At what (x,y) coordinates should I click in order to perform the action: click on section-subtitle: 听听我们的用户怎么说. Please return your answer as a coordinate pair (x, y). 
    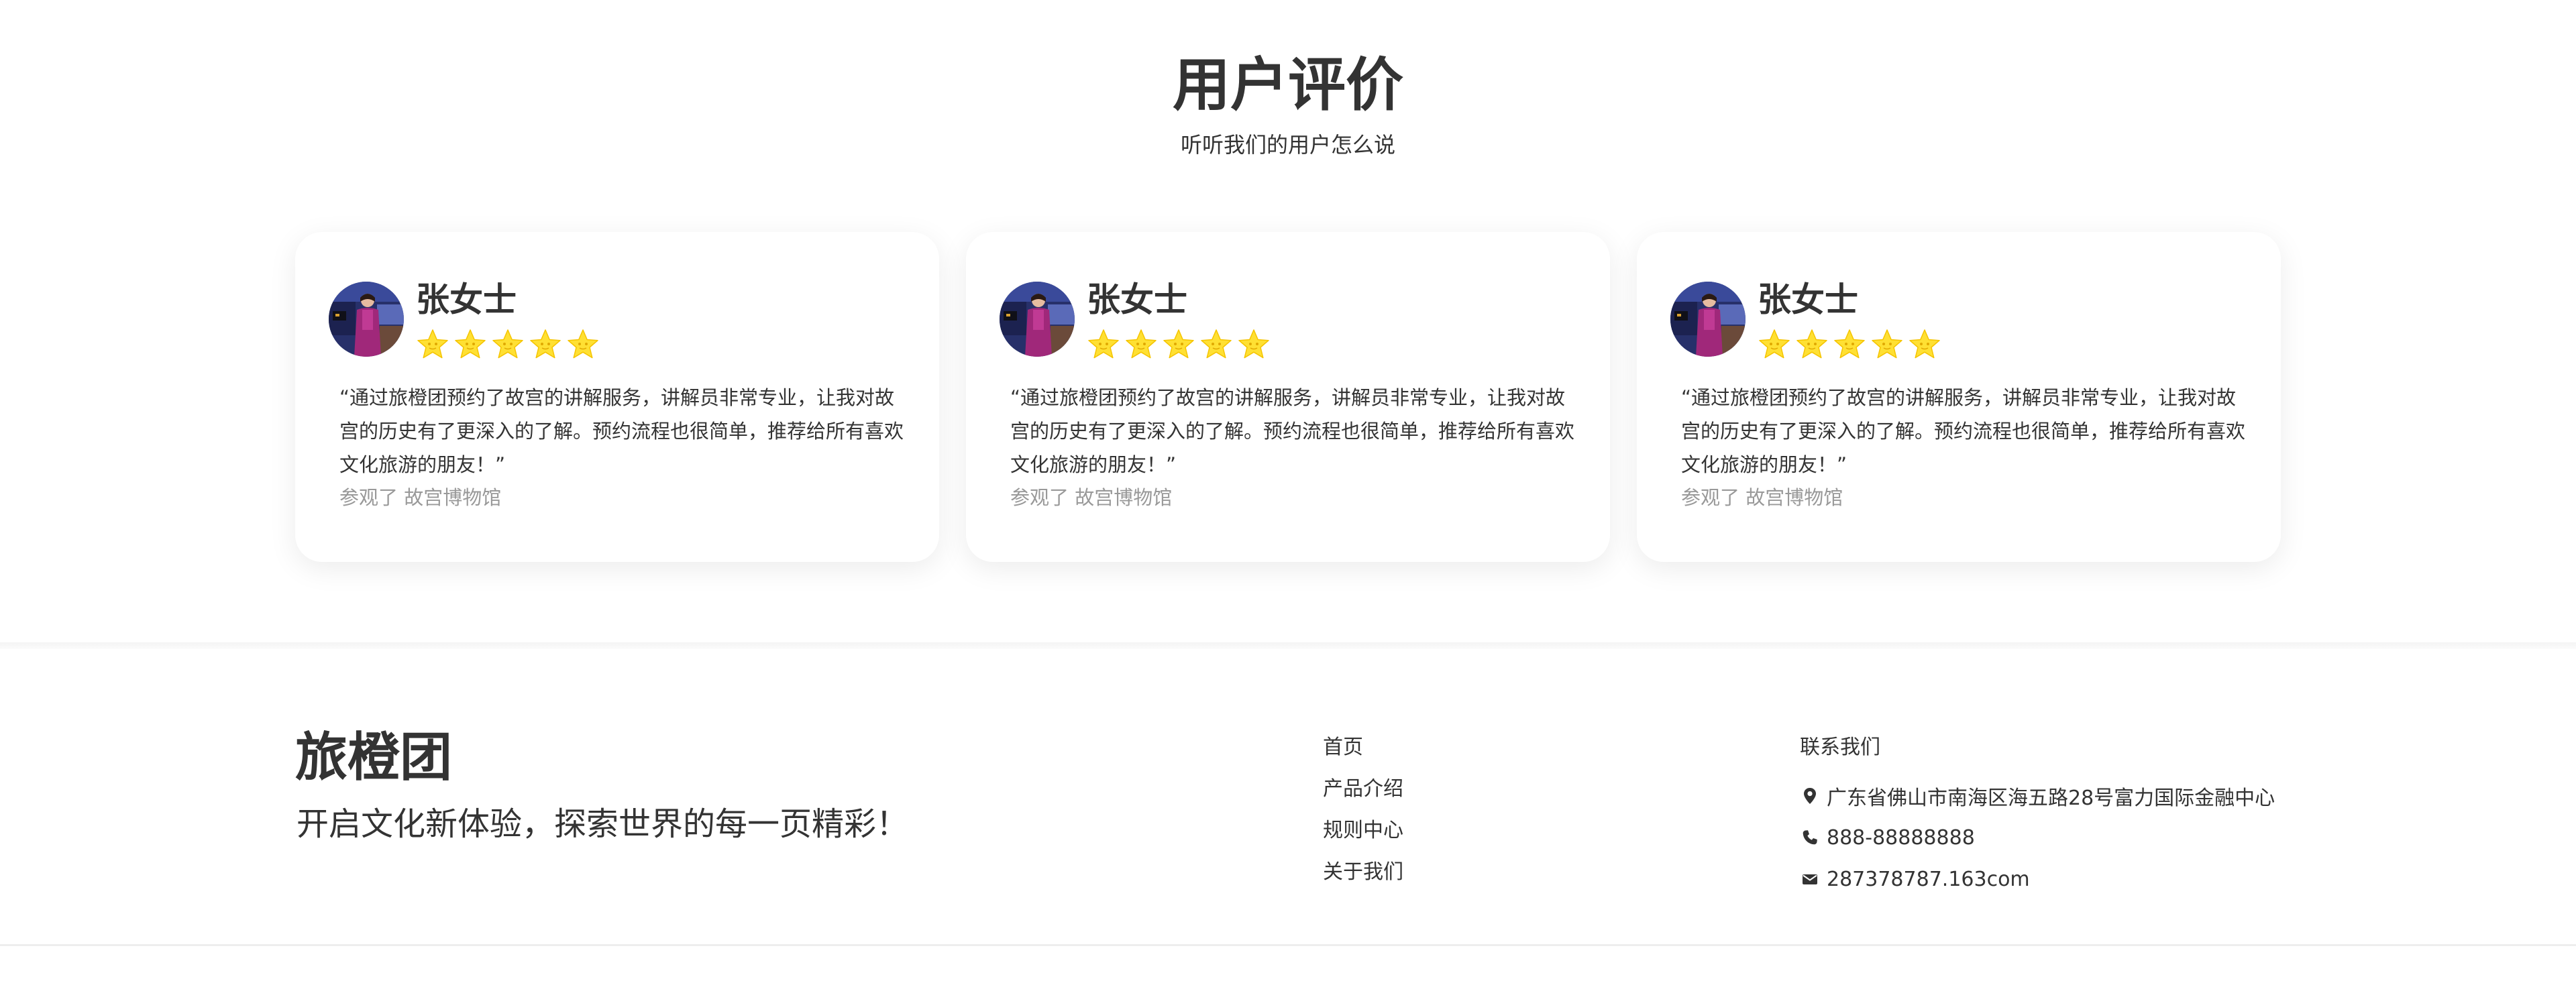
    Looking at the image, I should click on (1287, 145).